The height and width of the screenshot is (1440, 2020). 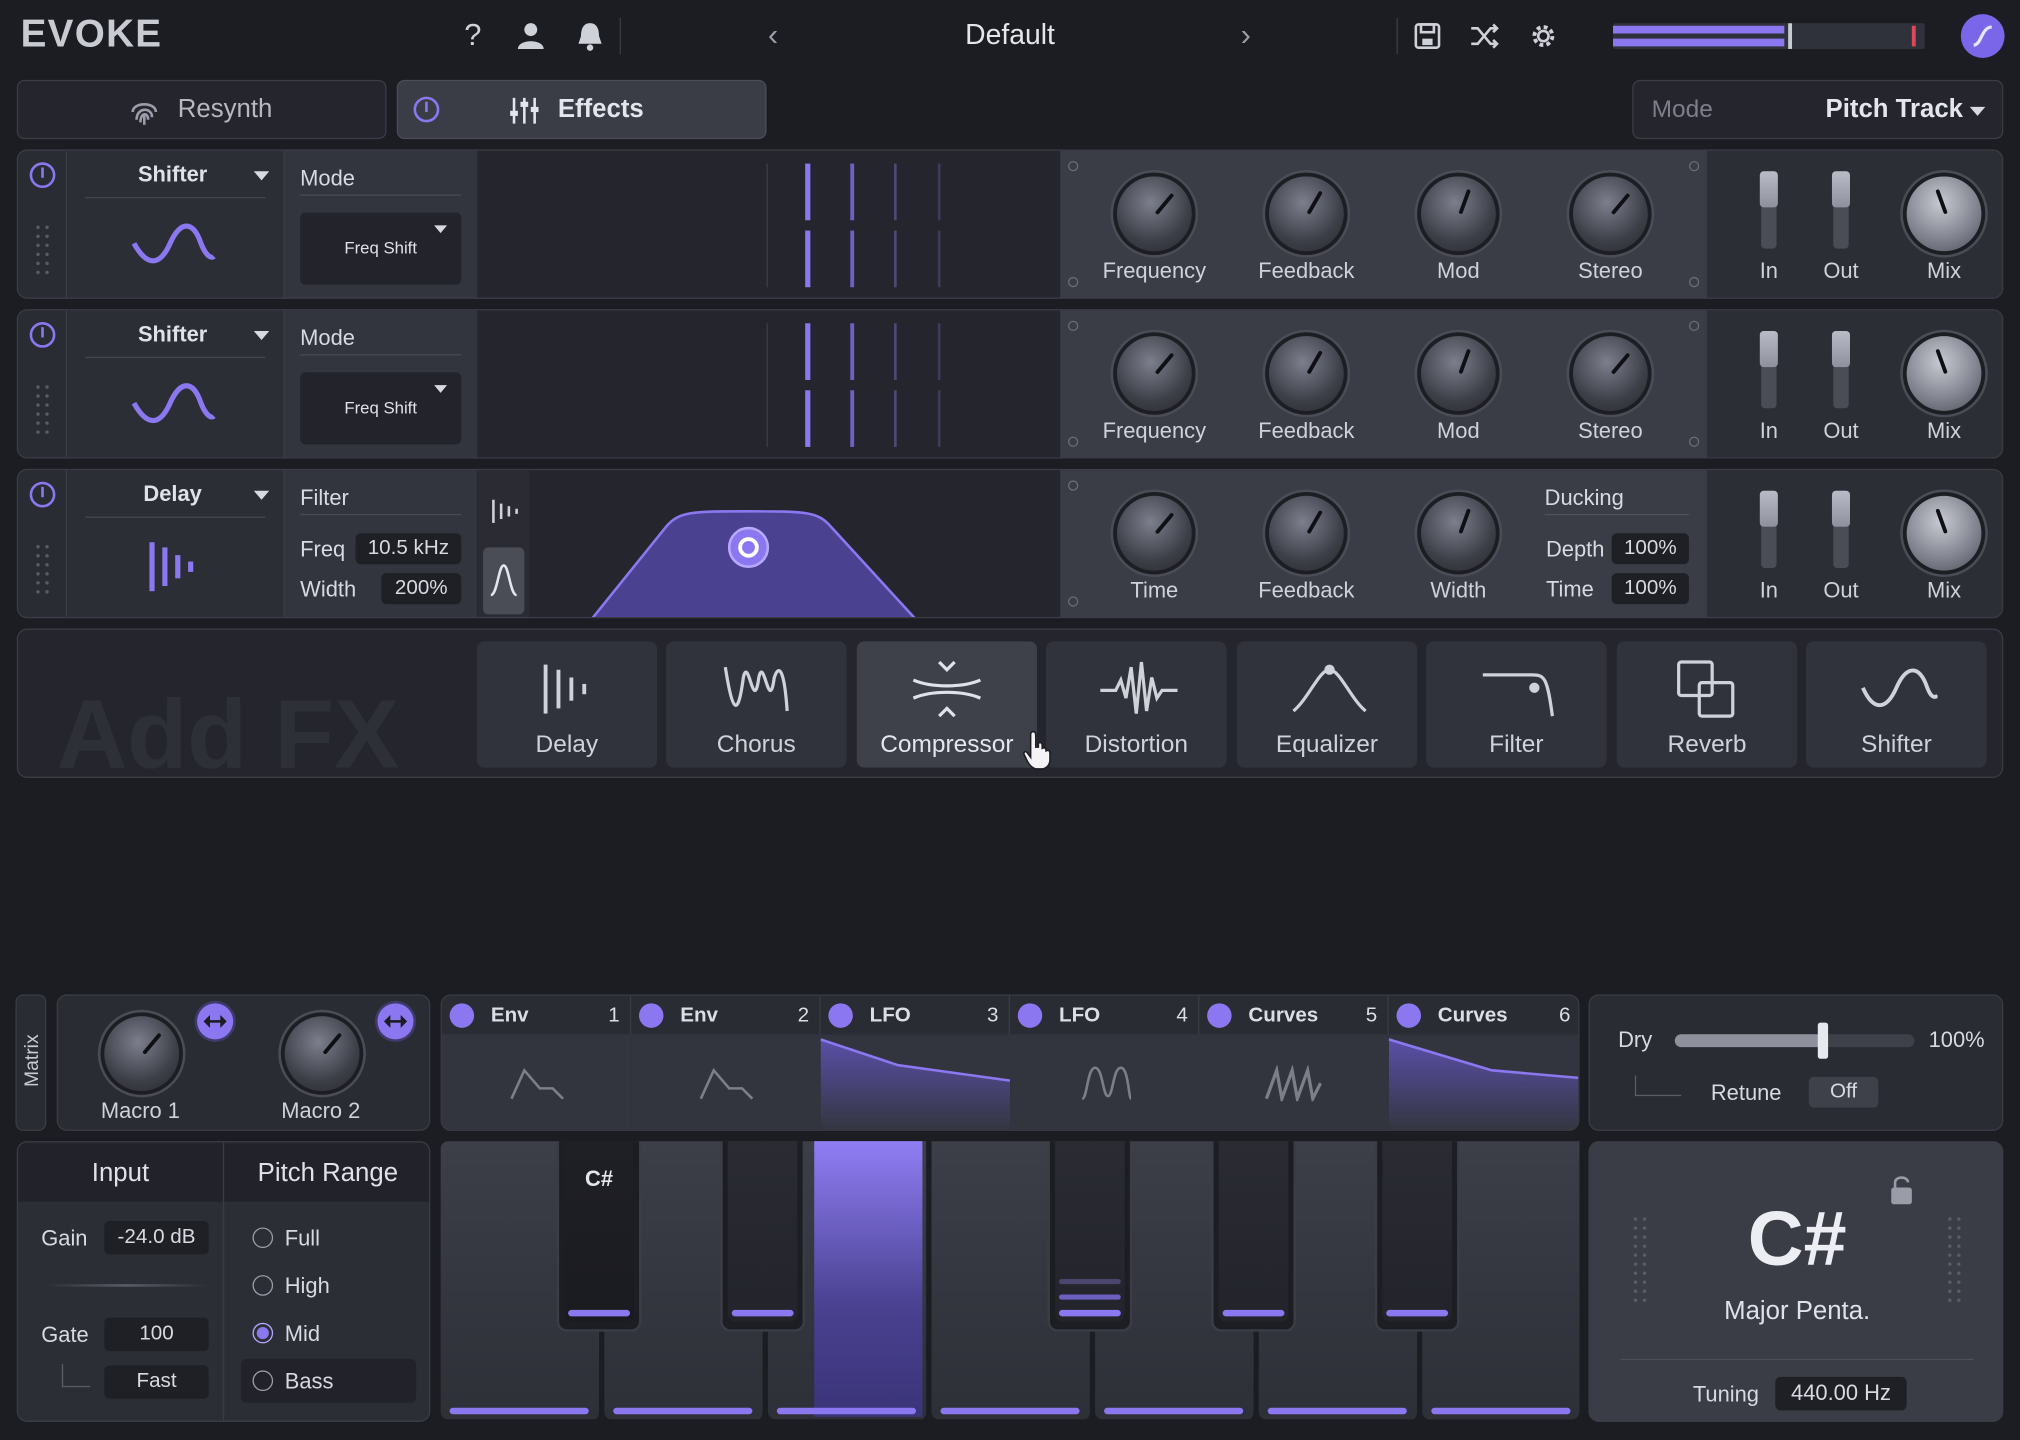 I want to click on gear-icon, so click(x=1543, y=36).